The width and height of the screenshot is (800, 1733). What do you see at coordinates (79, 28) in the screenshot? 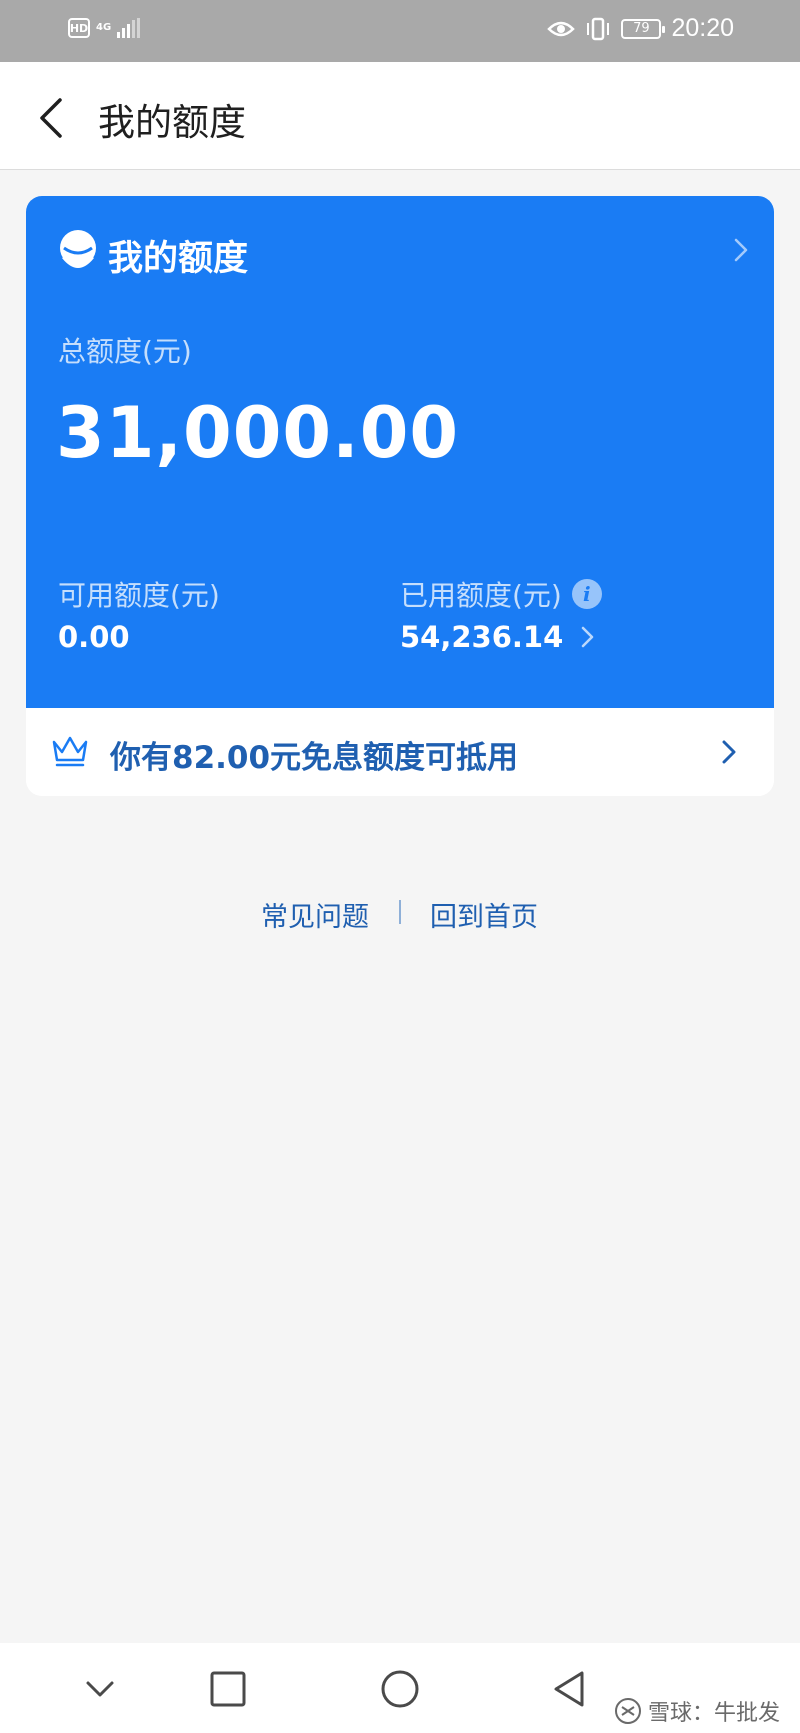
I see `hd-badge: HD` at bounding box center [79, 28].